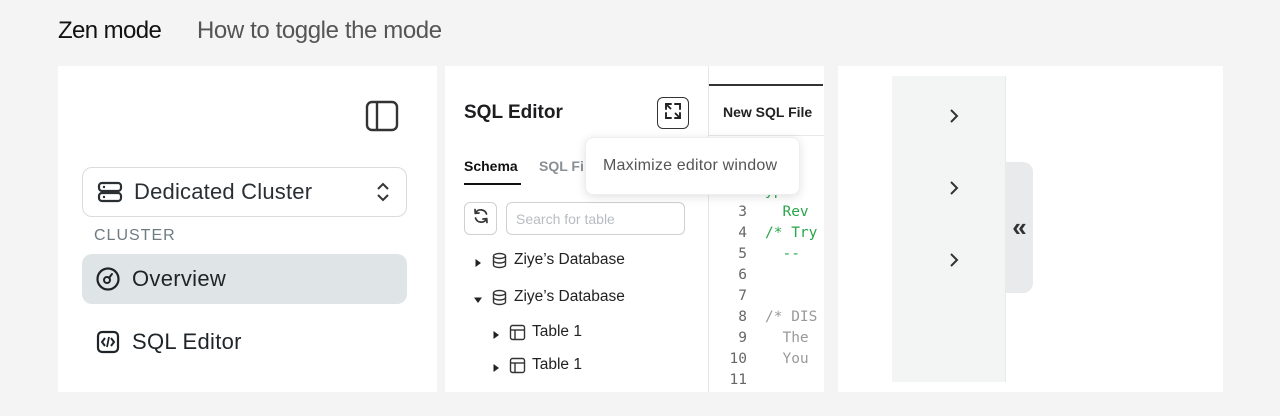 This screenshot has width=1280, height=416. Describe the element at coordinates (382, 116) in the screenshot. I see `sidebar-toggle-icon` at that location.